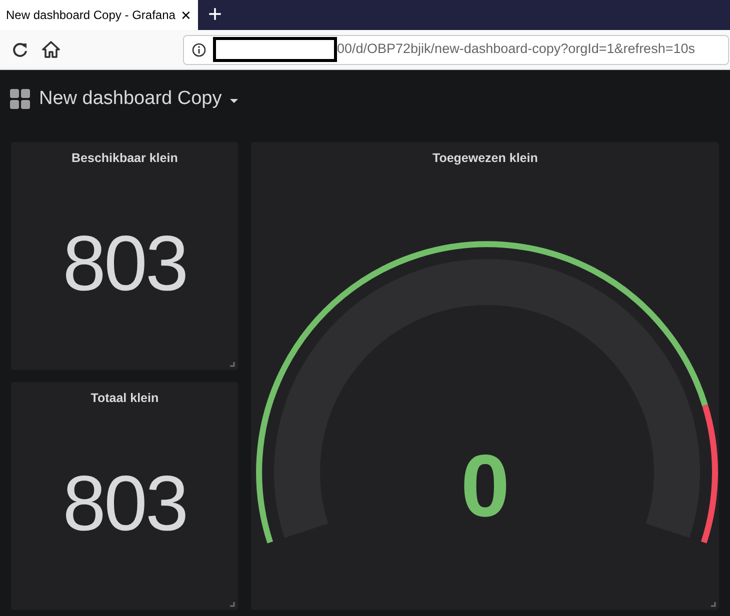 Image resolution: width=730 pixels, height=616 pixels. What do you see at coordinates (20, 50) in the screenshot?
I see `reload-icon` at bounding box center [20, 50].